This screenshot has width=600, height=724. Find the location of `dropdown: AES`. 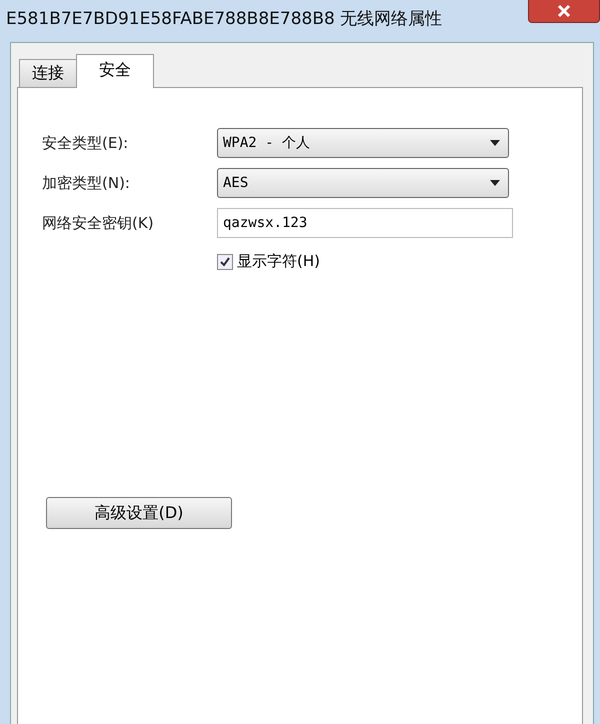

dropdown: AES is located at coordinates (363, 183).